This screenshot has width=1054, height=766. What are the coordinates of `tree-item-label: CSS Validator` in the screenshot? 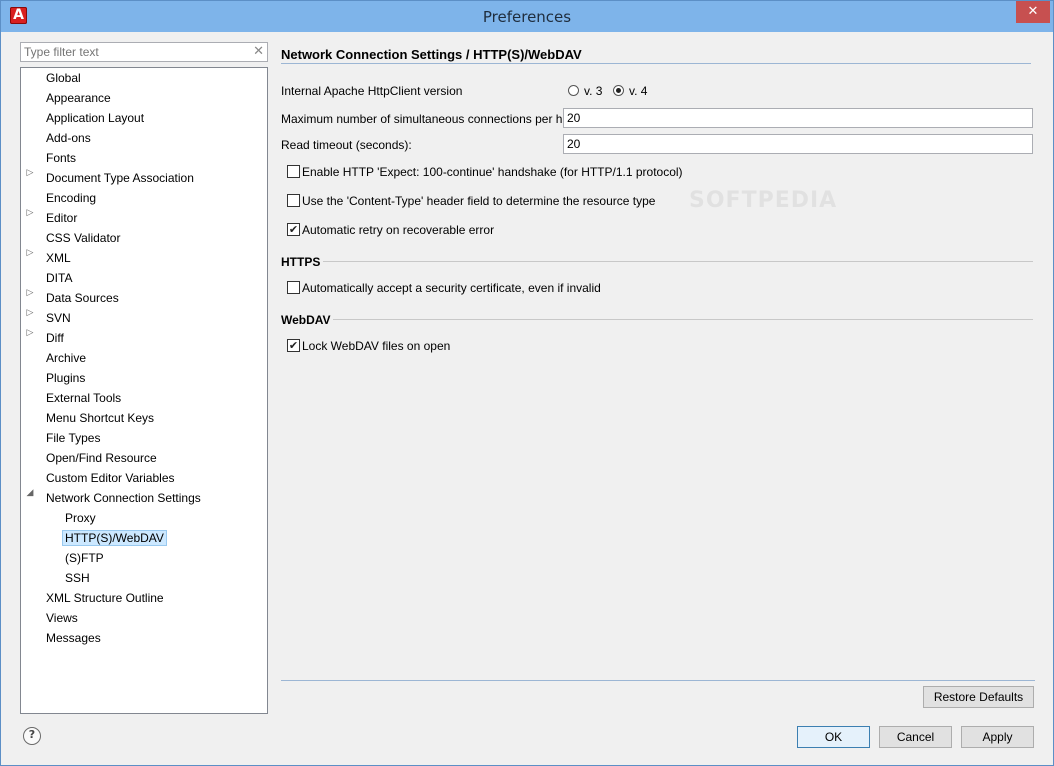 It's located at (83, 238).